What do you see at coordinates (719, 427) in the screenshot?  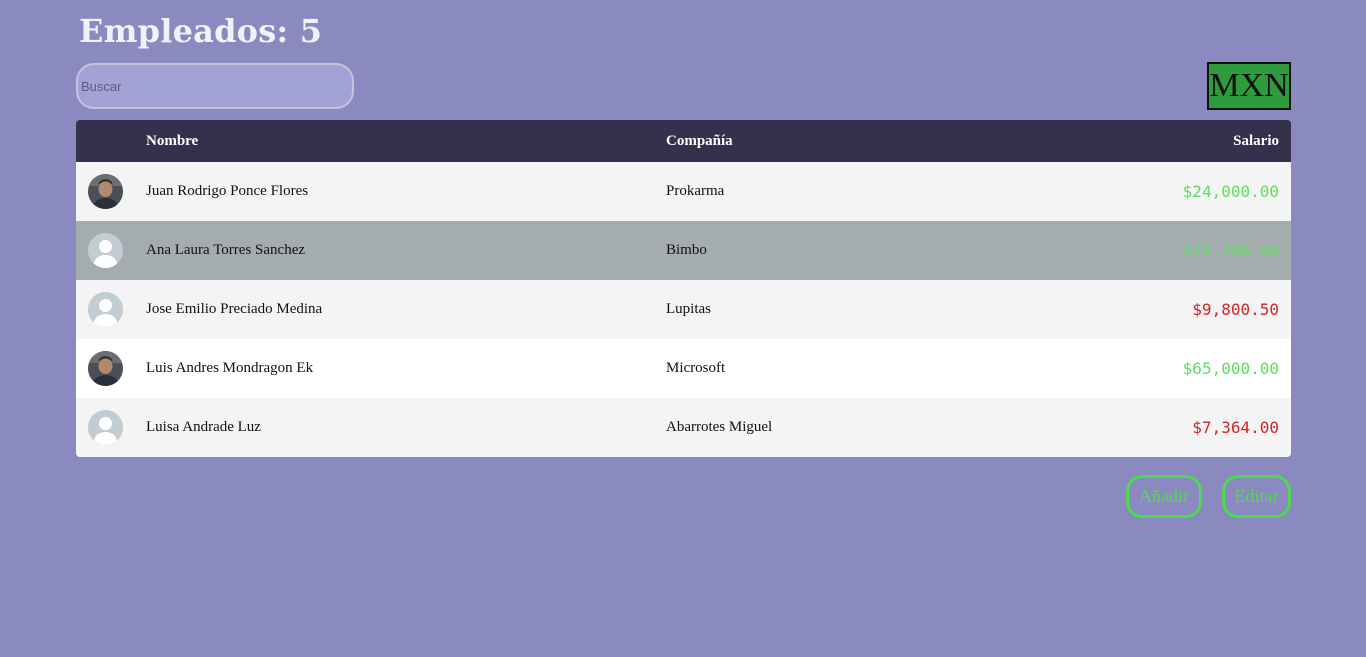 I see `employee-company: Abarrotes Miguel` at bounding box center [719, 427].